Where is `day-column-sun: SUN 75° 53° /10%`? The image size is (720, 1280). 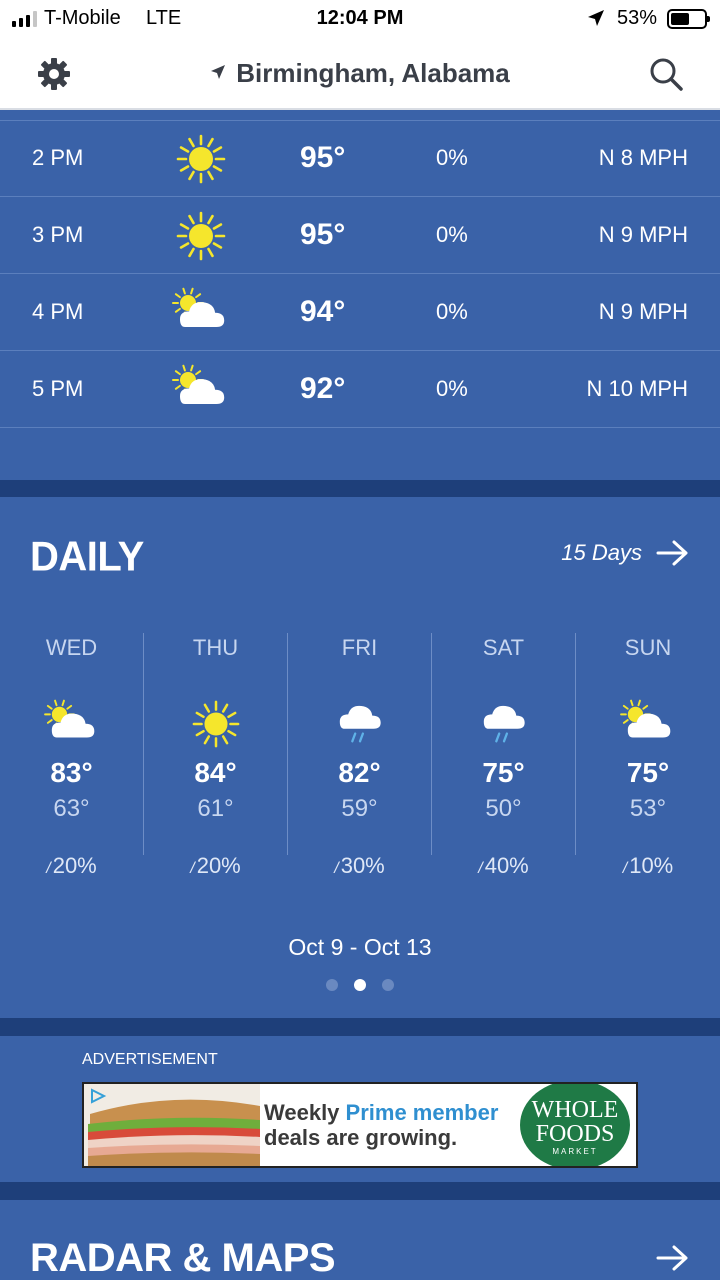 day-column-sun: SUN 75° 53° /10% is located at coordinates (648, 755).